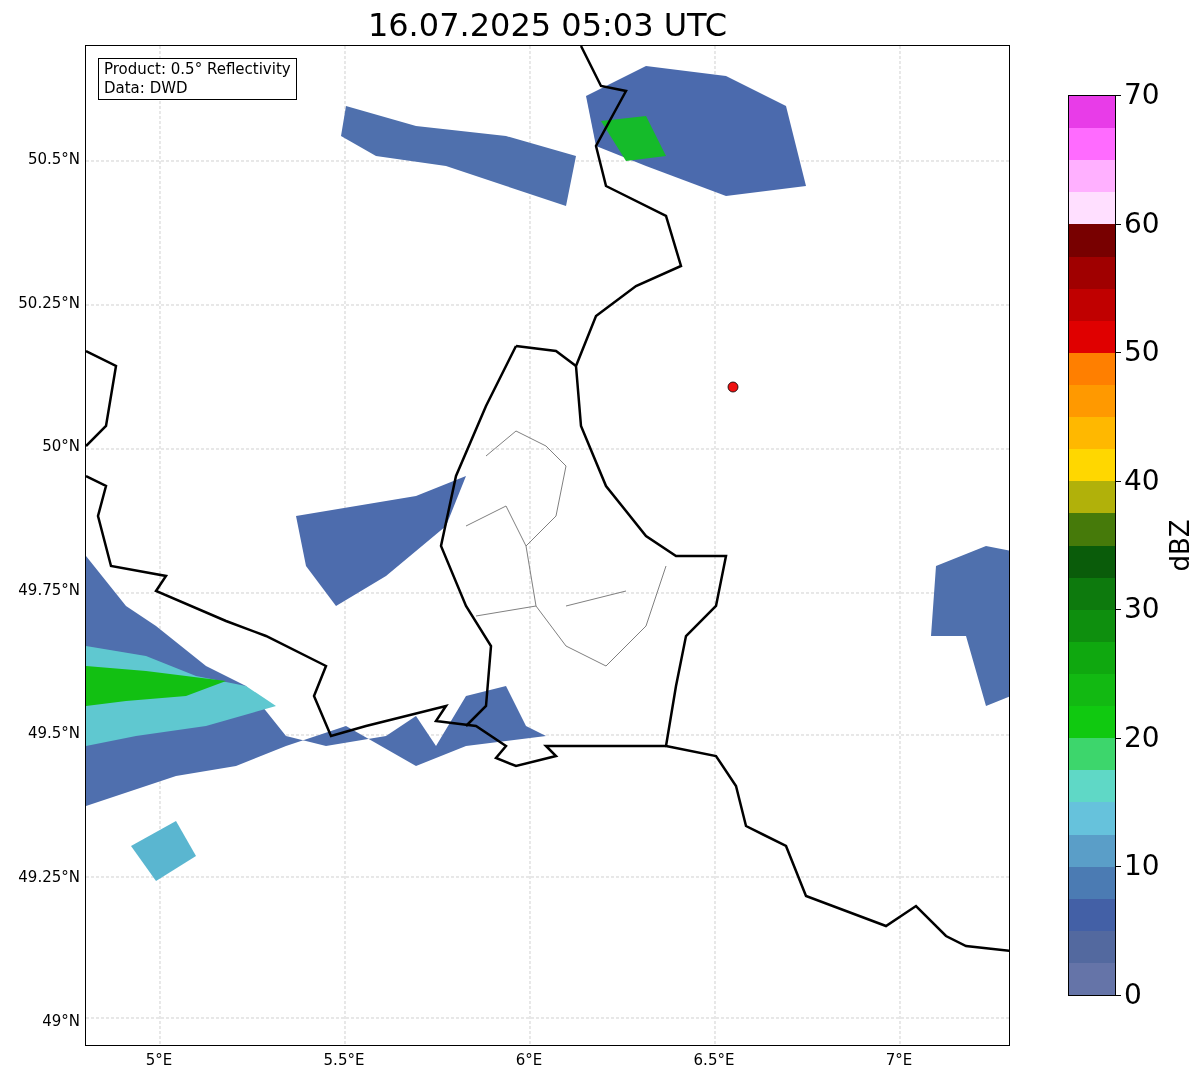 This screenshot has height=1081, width=1202. What do you see at coordinates (197, 69) in the screenshot?
I see `annotation-line: Product: 0.5° Reflectivity` at bounding box center [197, 69].